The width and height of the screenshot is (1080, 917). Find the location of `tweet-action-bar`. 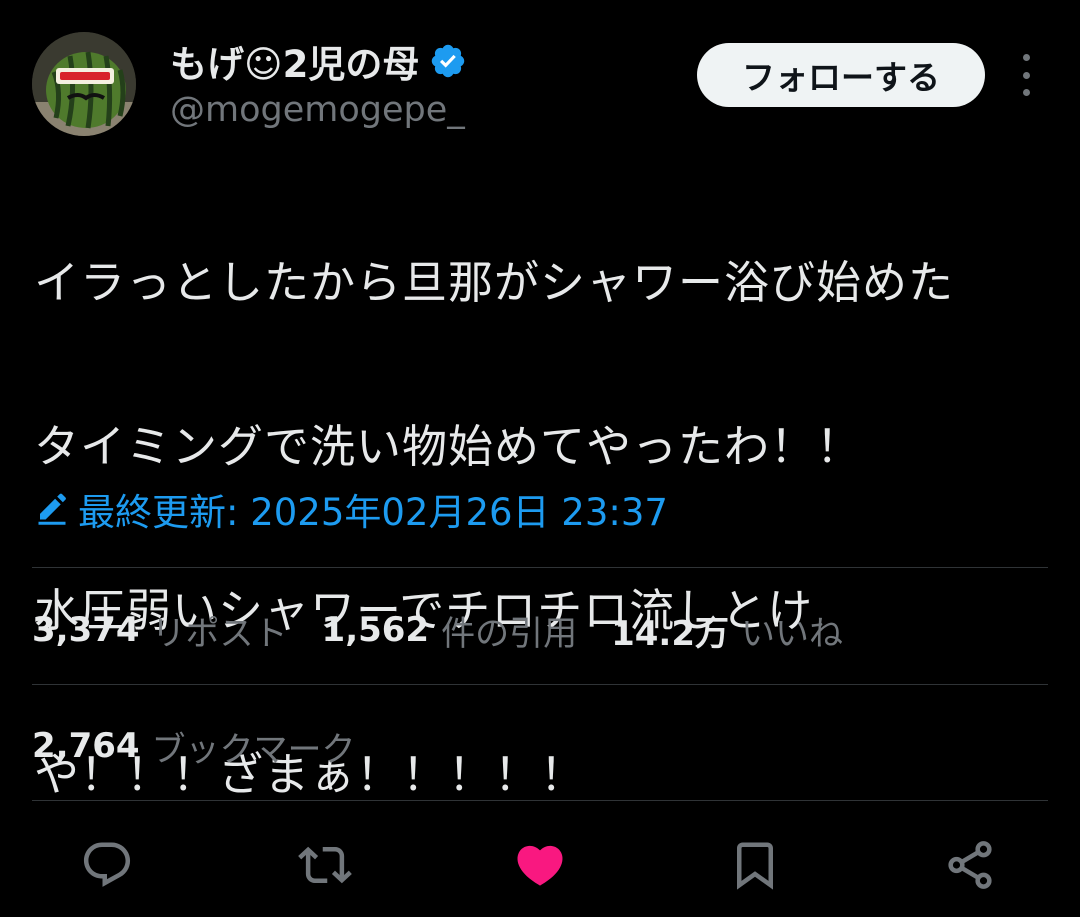

tweet-action-bar is located at coordinates (540, 865).